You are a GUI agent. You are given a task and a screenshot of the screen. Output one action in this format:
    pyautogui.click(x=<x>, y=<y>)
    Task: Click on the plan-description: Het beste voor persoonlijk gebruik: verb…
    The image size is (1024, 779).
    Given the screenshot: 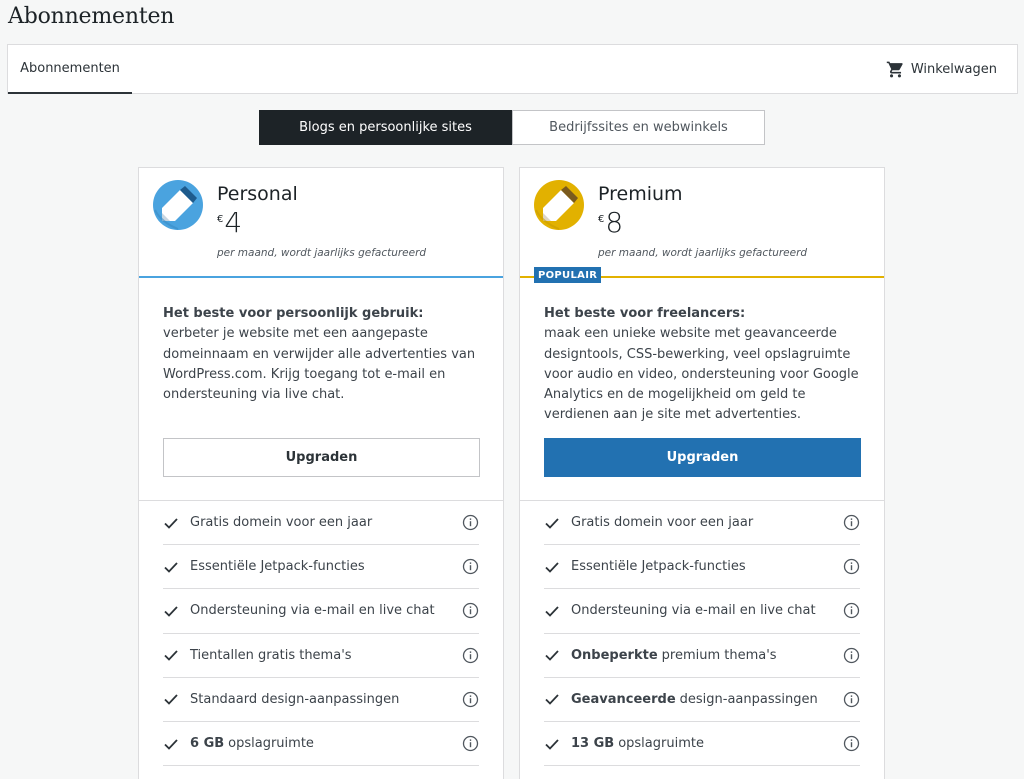 What is the action you would take?
    pyautogui.click(x=323, y=354)
    